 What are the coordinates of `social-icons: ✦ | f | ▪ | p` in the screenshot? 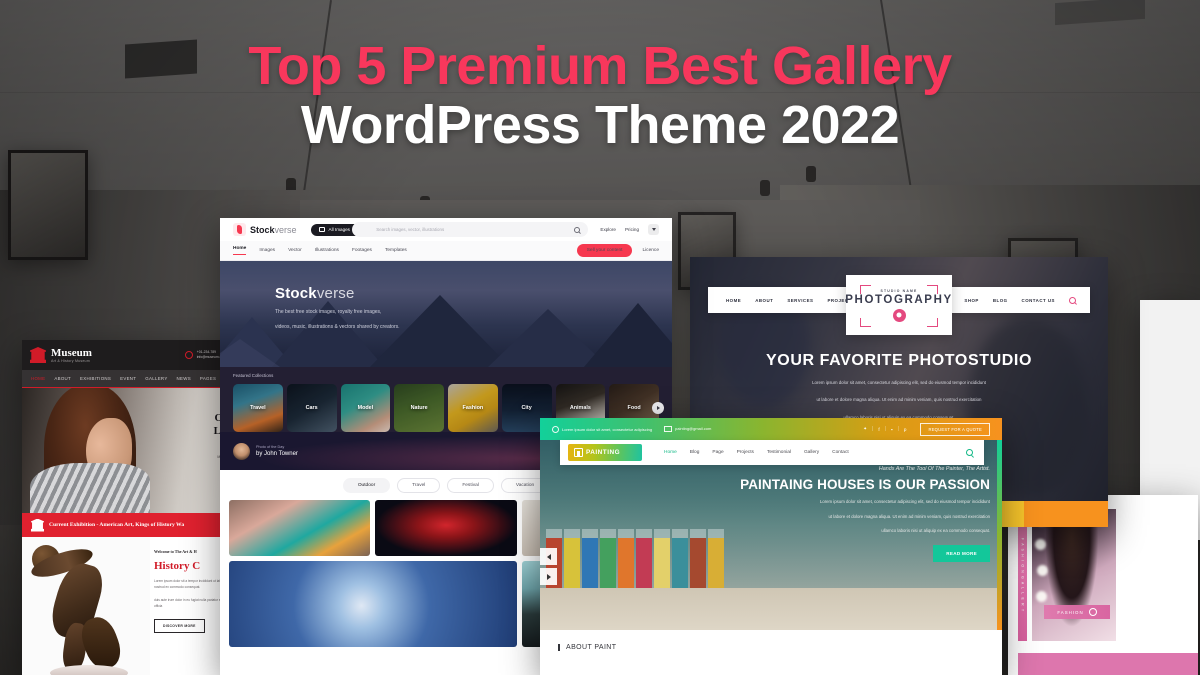 It's located at (884, 429).